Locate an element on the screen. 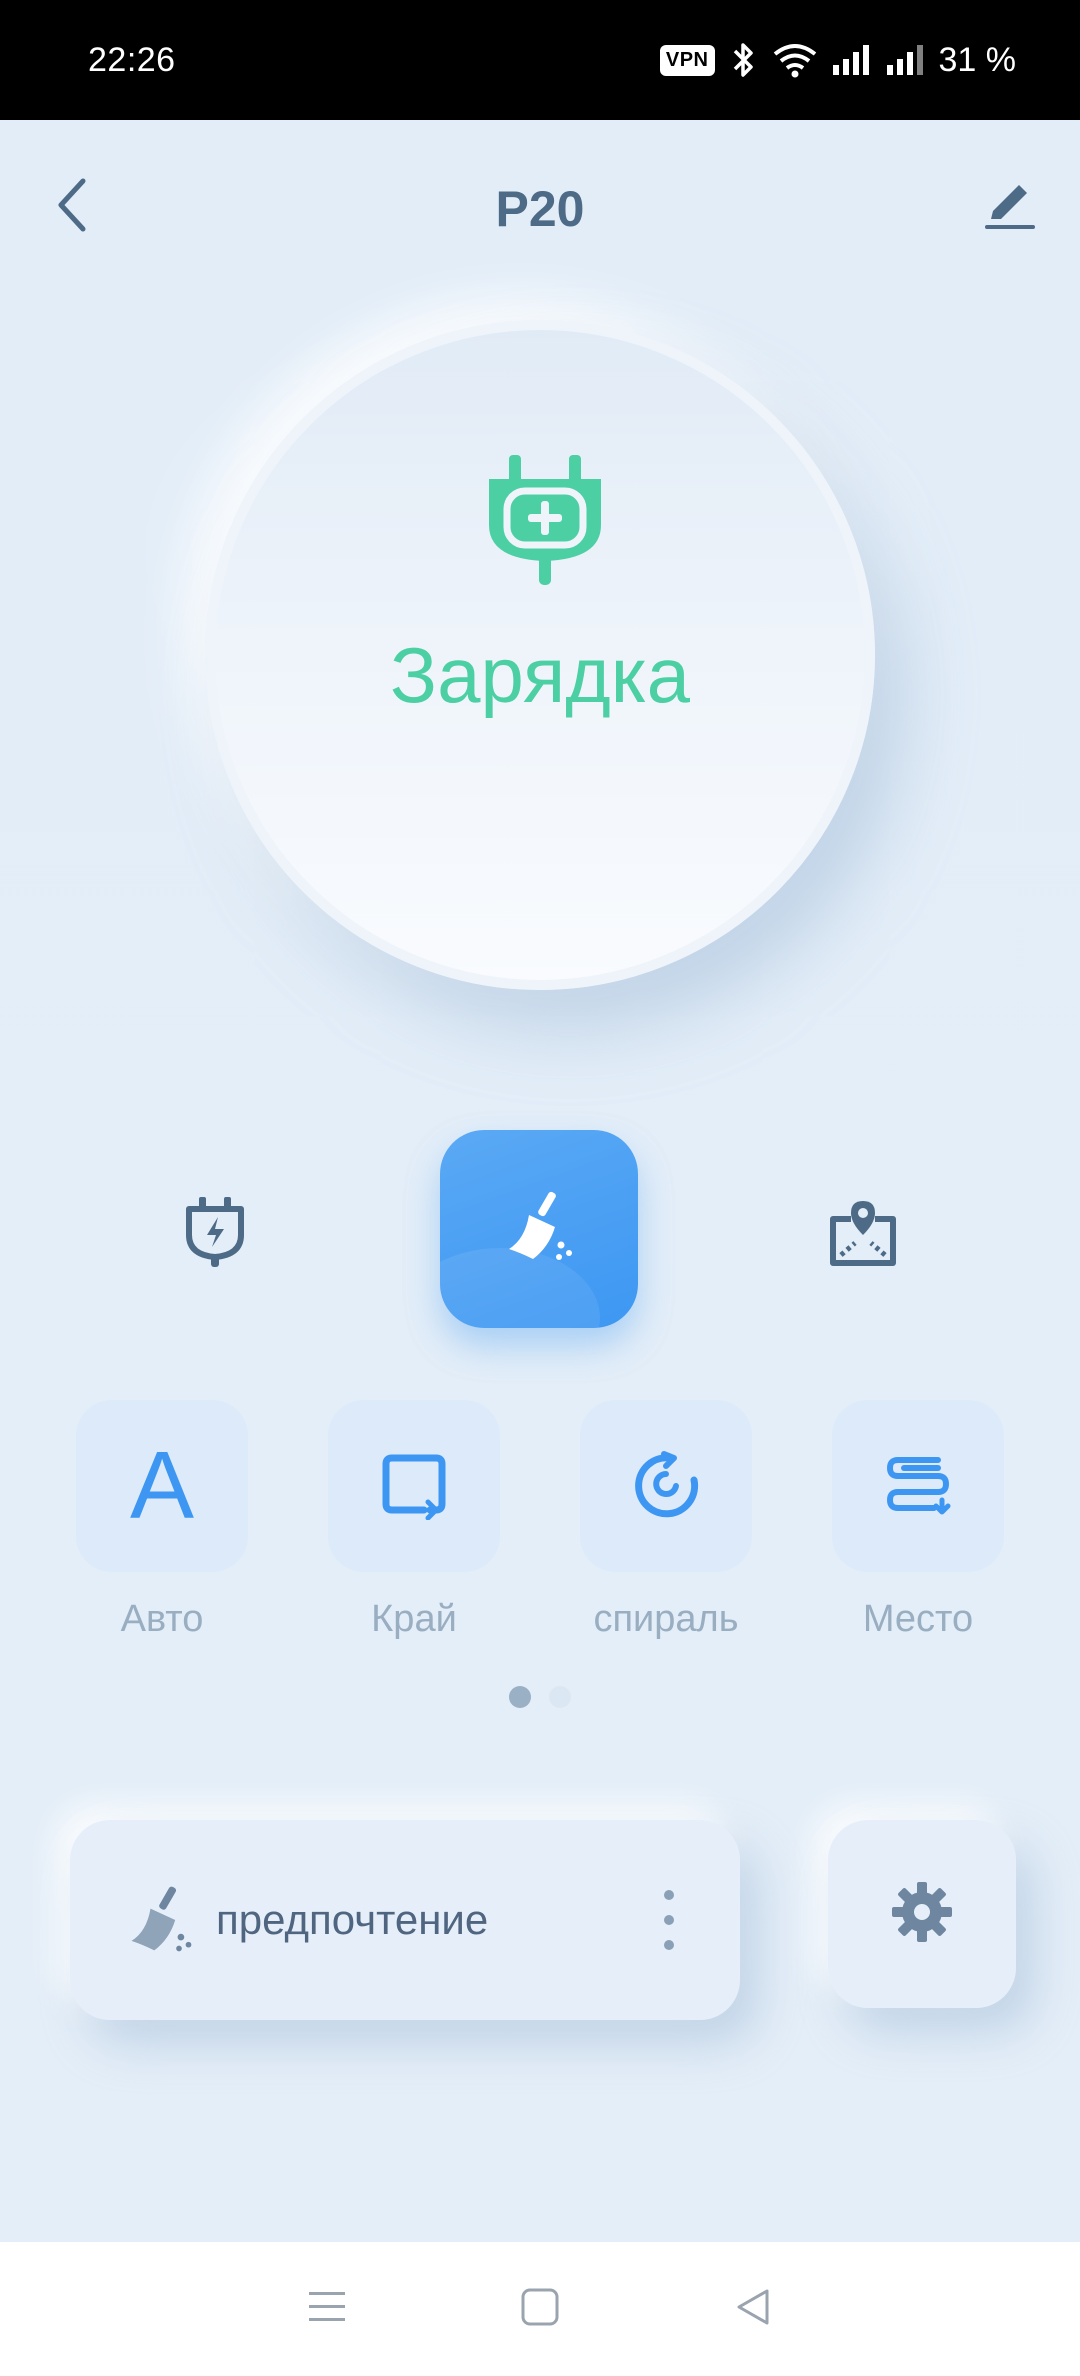 This screenshot has height=2376, width=1080. preference-card: предпочтение is located at coordinates (405, 1920).